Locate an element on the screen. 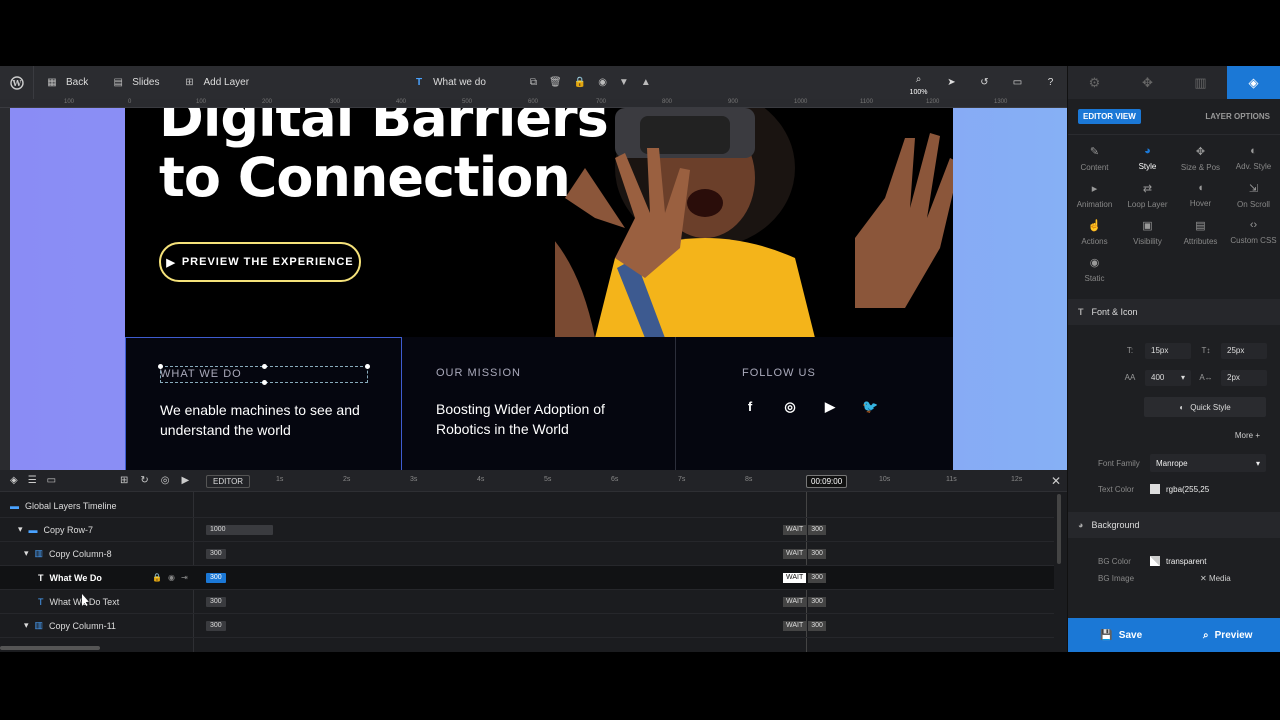 This screenshot has width=1280, height=720. option-on-scroll: ⇲ On Scroll is located at coordinates (1253, 195).